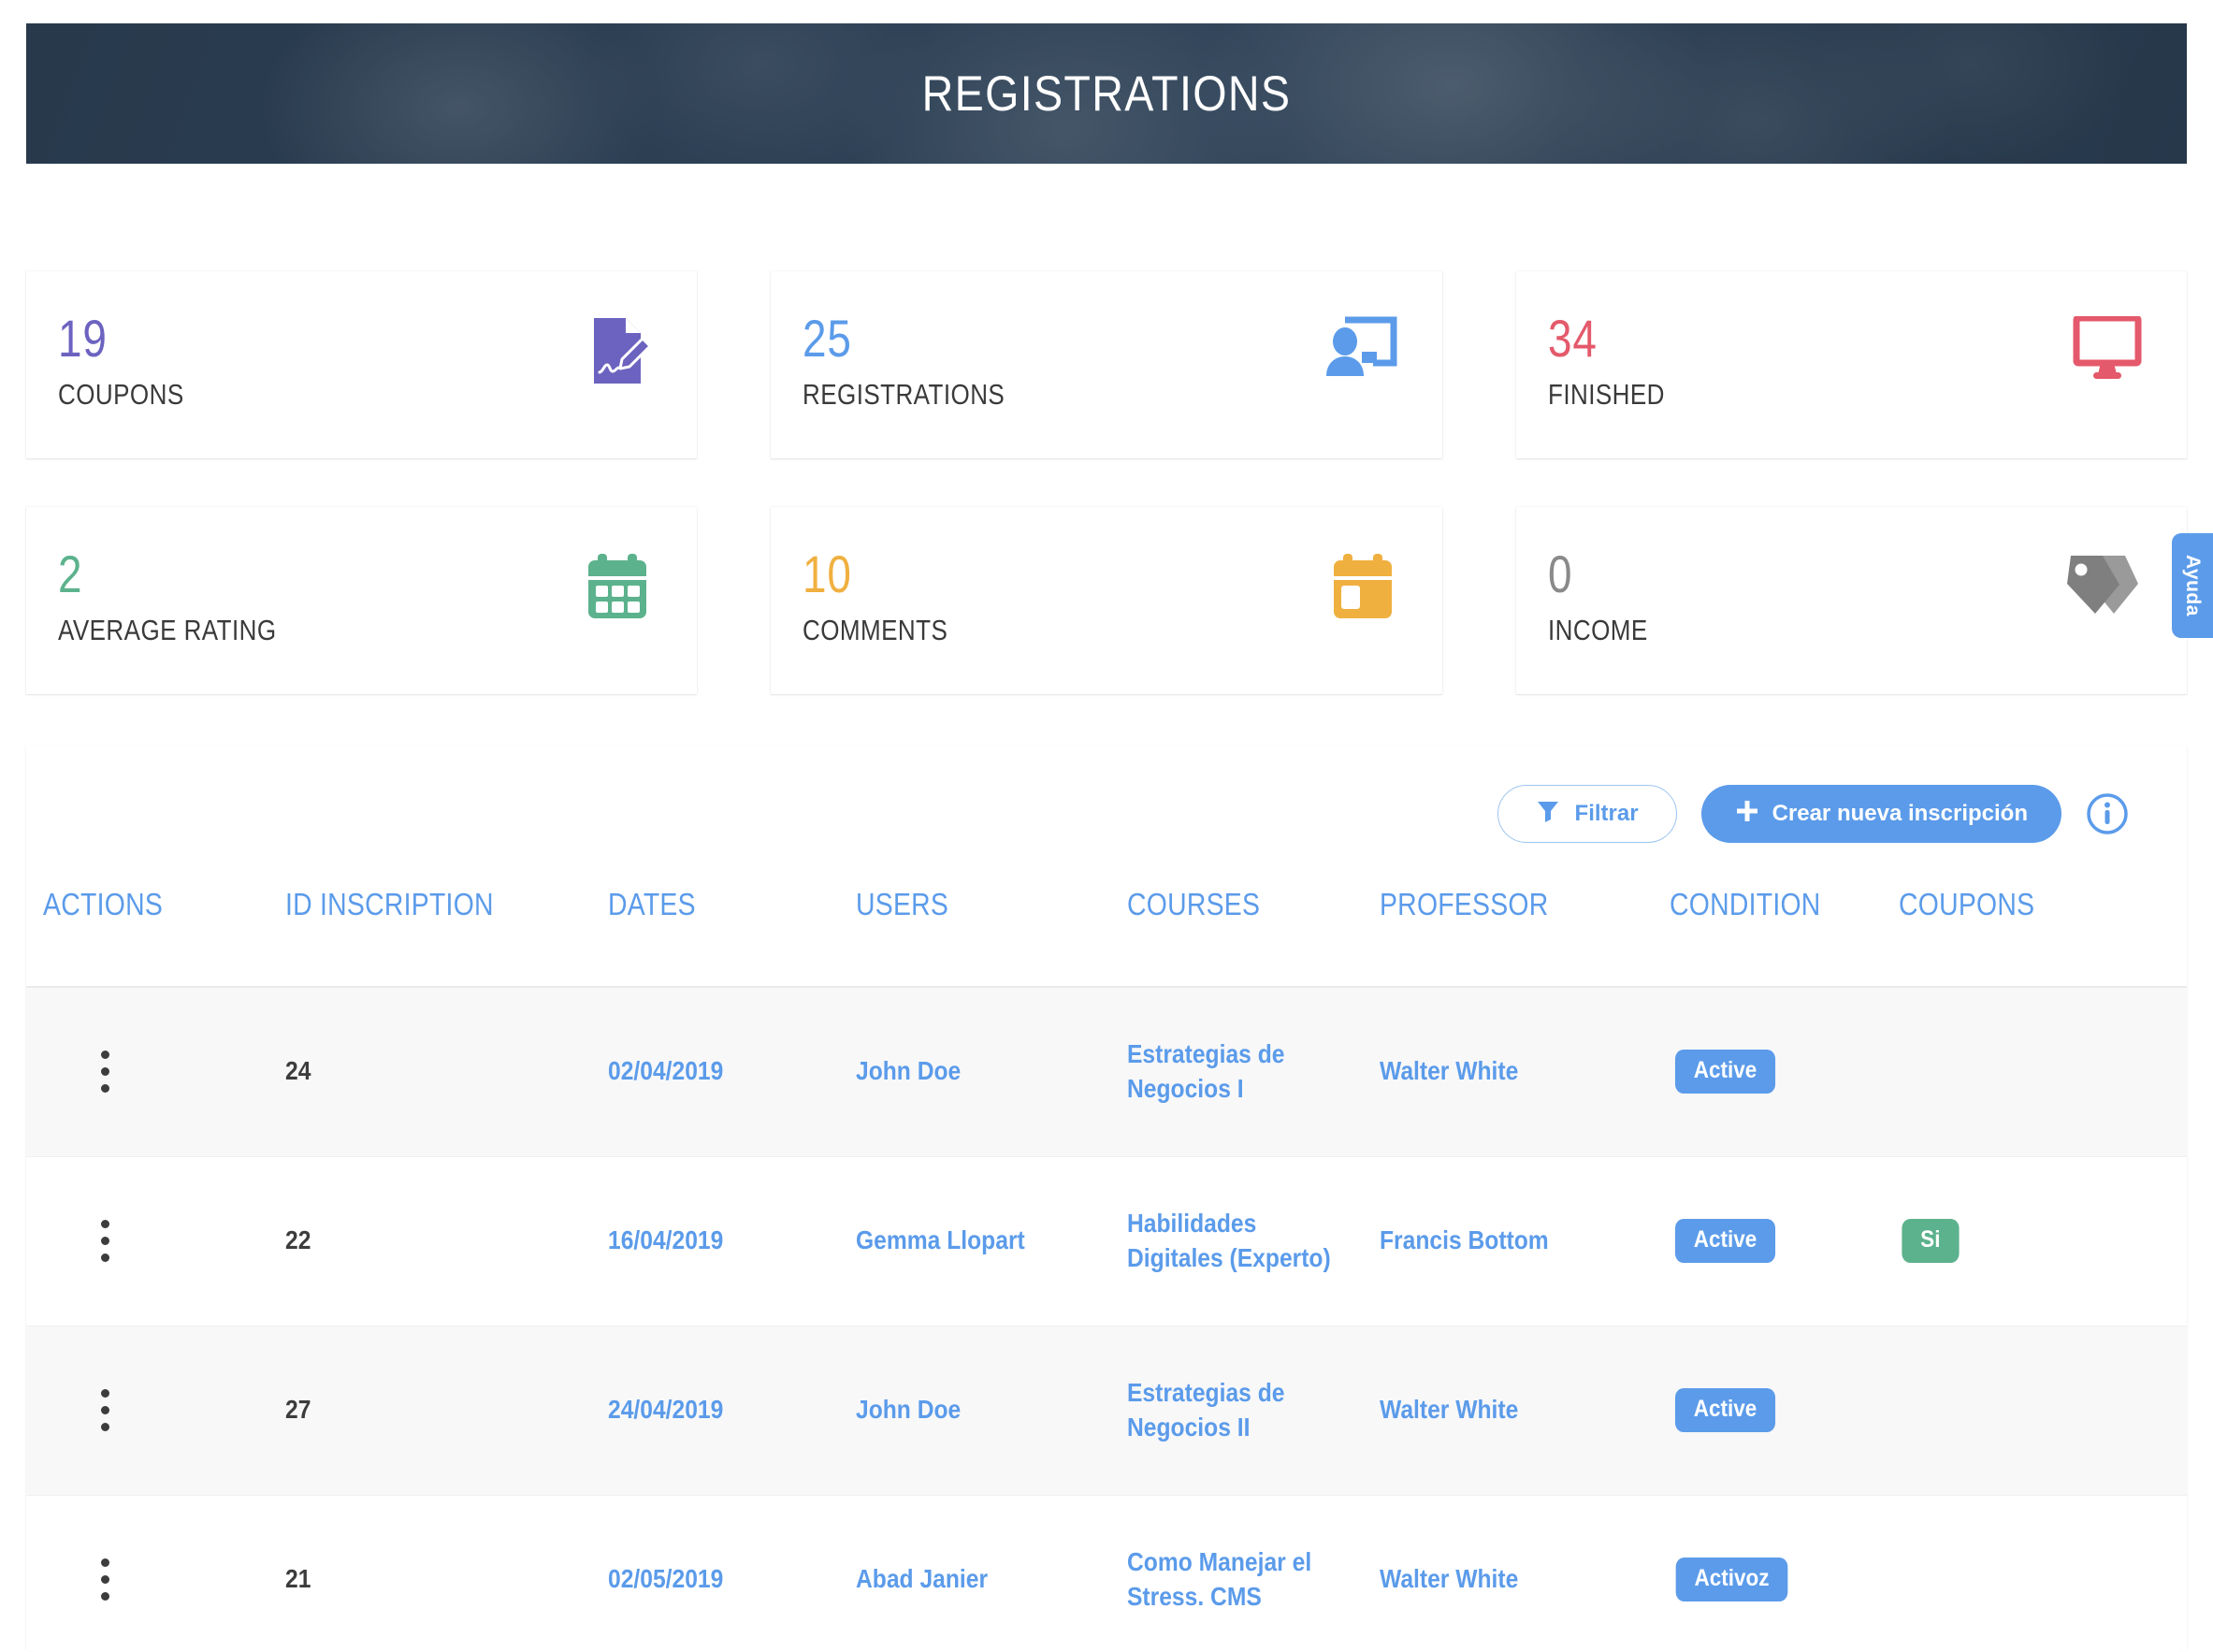 This screenshot has height=1652, width=2213. What do you see at coordinates (1229, 1240) in the screenshot?
I see `row-course-cell: Habilidades Digitales (Experto)` at bounding box center [1229, 1240].